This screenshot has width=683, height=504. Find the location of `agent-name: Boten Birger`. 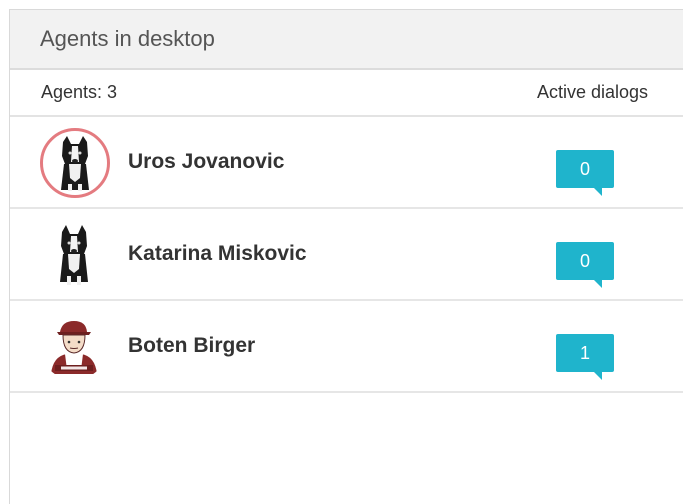

agent-name: Boten Birger is located at coordinates (191, 346).